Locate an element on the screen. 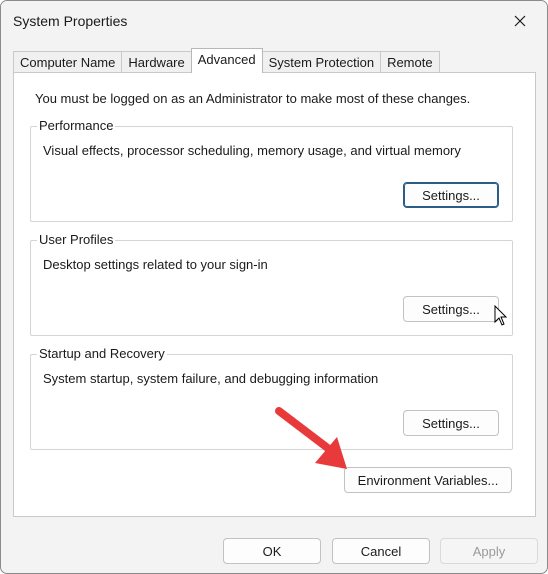 This screenshot has height=574, width=548. cancel-button: Cancel is located at coordinates (381, 551).